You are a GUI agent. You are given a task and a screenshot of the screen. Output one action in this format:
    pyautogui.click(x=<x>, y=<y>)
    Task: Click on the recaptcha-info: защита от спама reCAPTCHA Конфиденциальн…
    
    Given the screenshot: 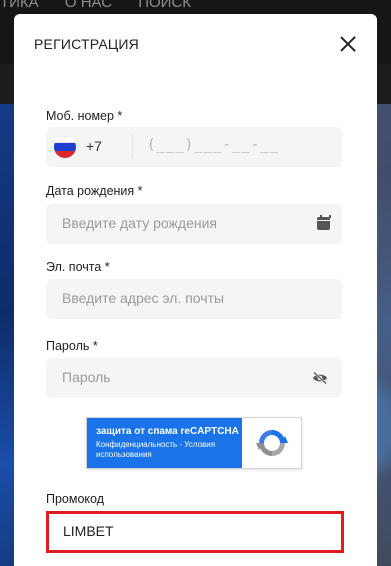 What is the action you would take?
    pyautogui.click(x=164, y=443)
    